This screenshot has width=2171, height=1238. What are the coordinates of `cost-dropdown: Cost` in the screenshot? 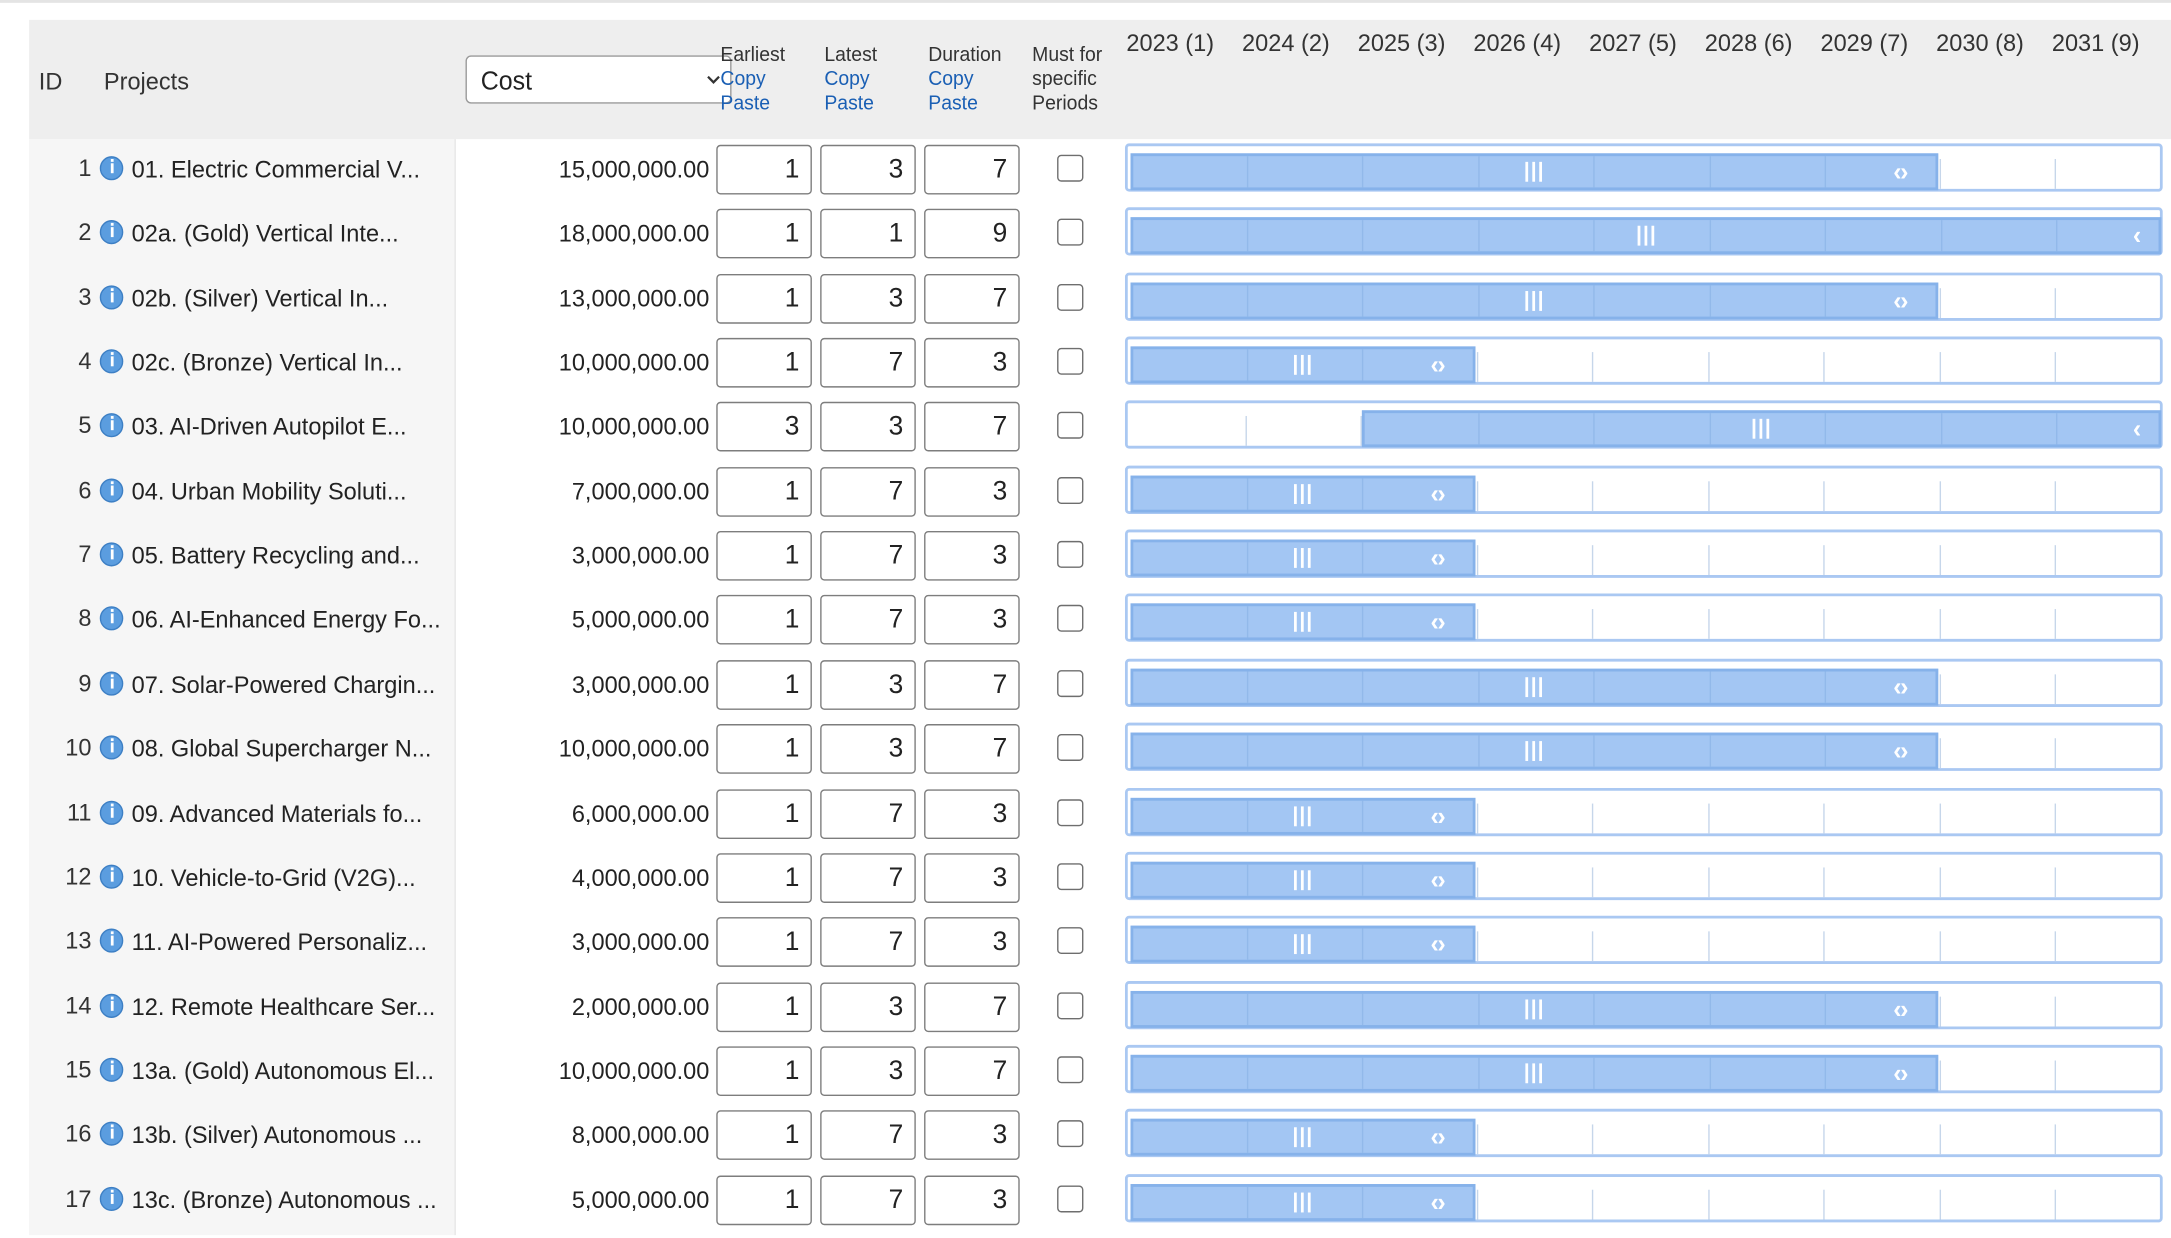 It's located at (598, 79).